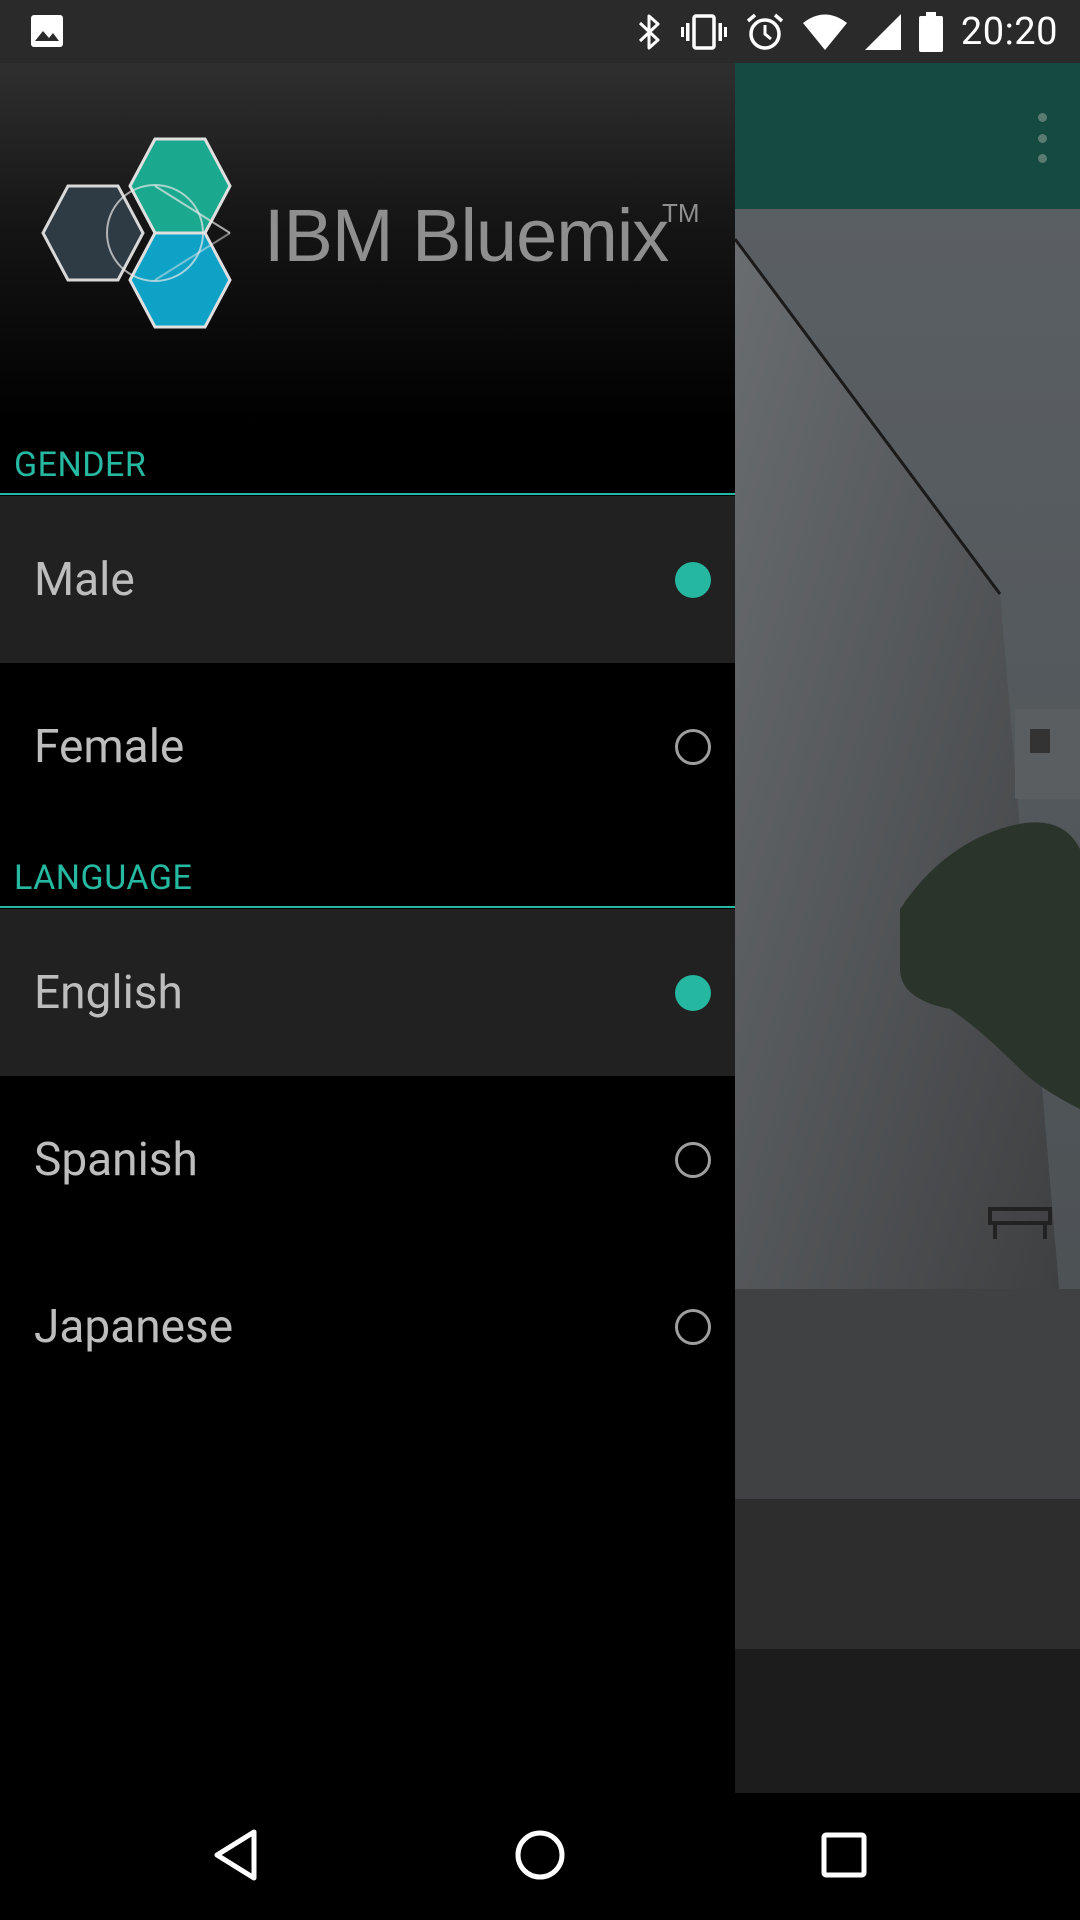 This screenshot has height=1920, width=1080. Describe the element at coordinates (367, 1159) in the screenshot. I see `option-spanish: Spanish` at that location.